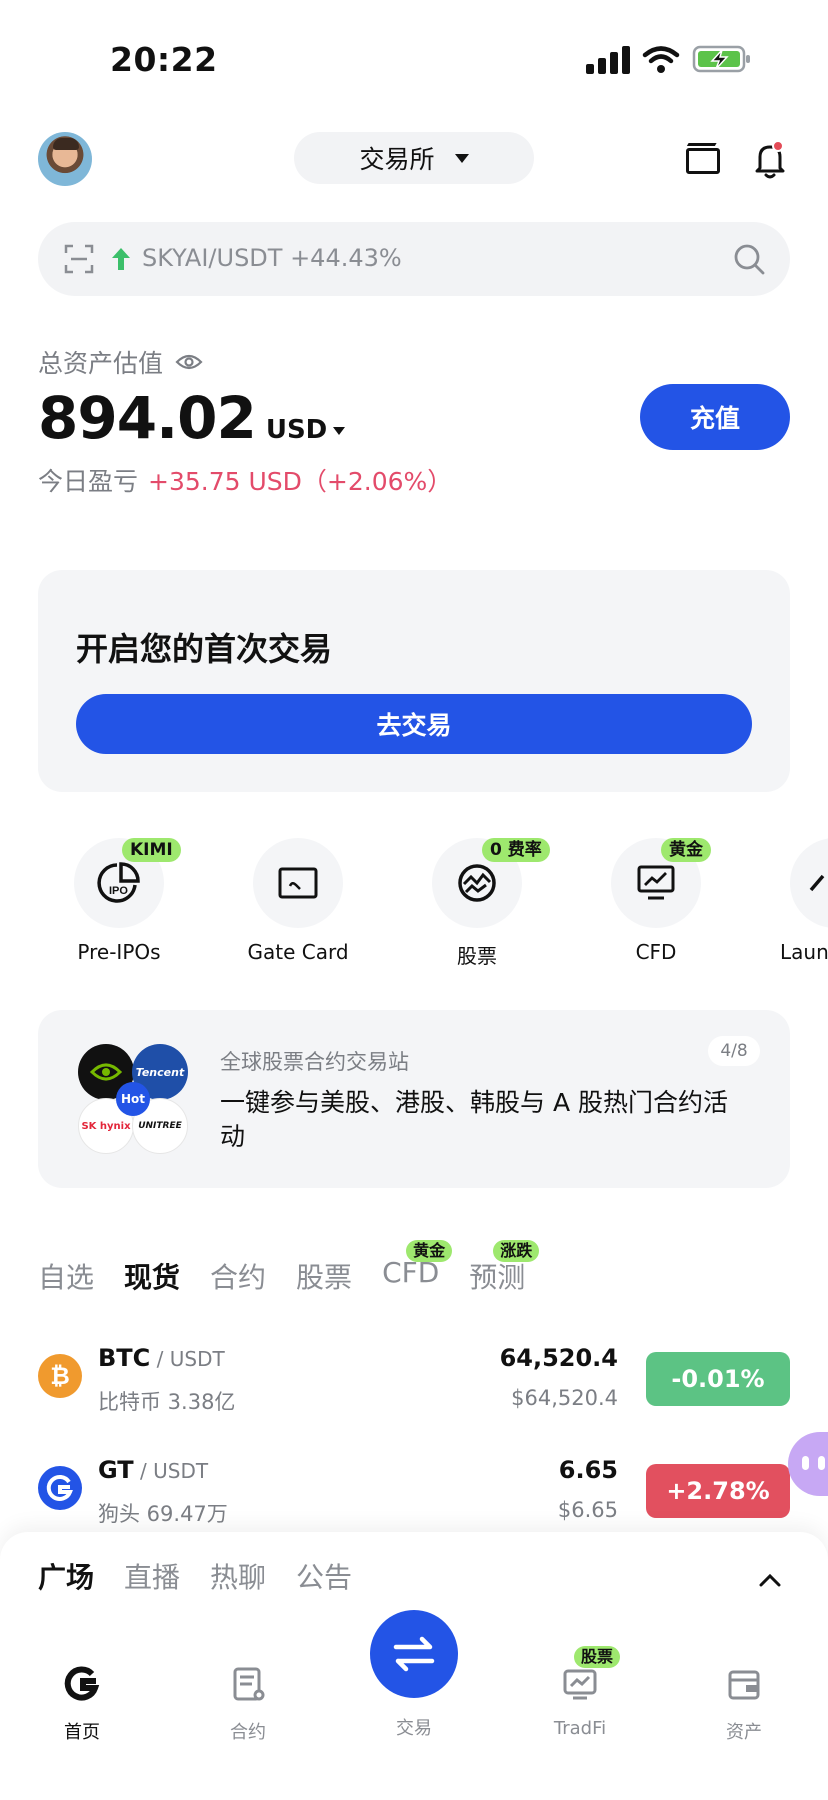 This screenshot has height=1800, width=828. Describe the element at coordinates (491, 883) in the screenshot. I see `shortcut-icon-wrap: 0 费率` at that location.